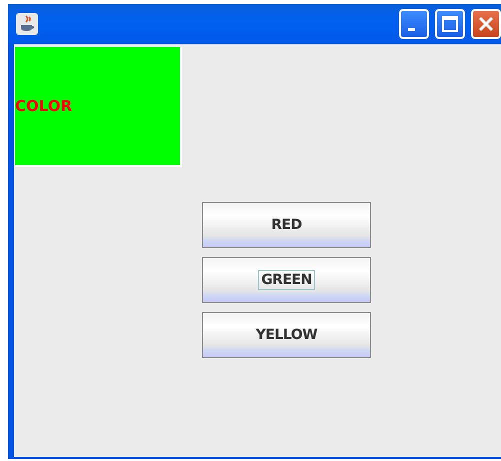 This screenshot has width=501, height=461. I want to click on maximize-icon, so click(450, 24).